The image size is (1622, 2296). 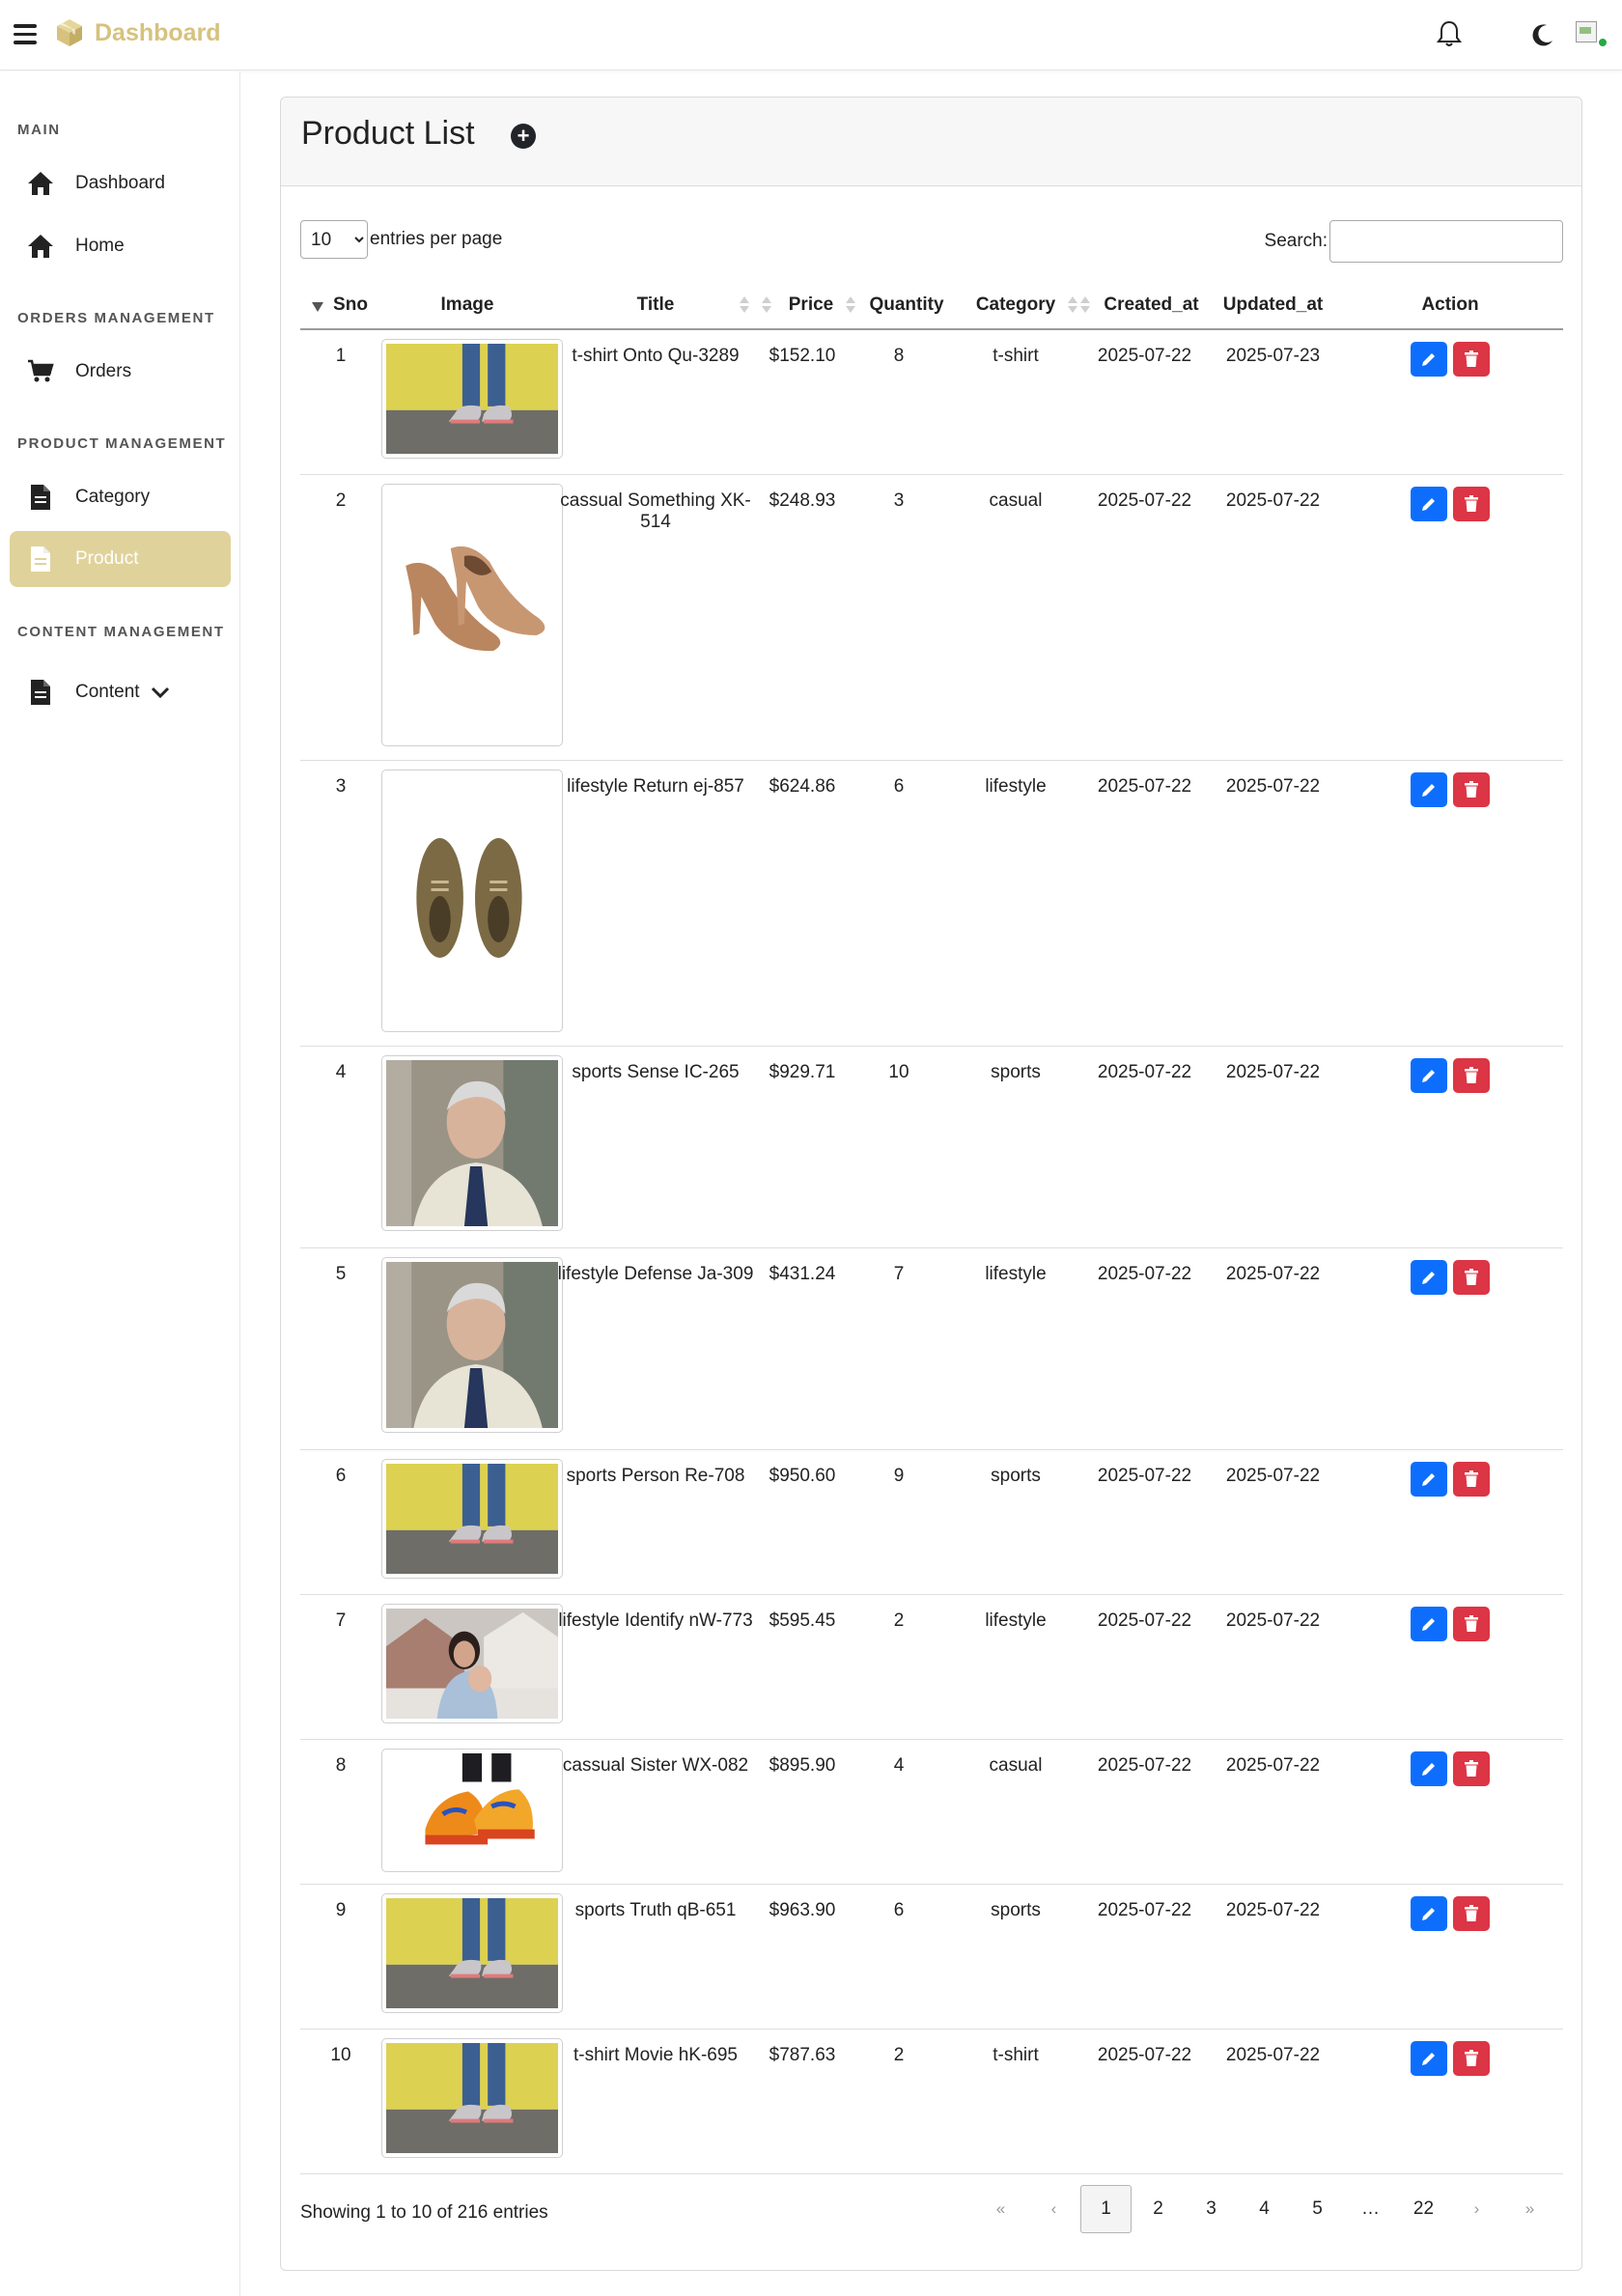 What do you see at coordinates (899, 1147) in the screenshot?
I see `cell-quantity: 10` at bounding box center [899, 1147].